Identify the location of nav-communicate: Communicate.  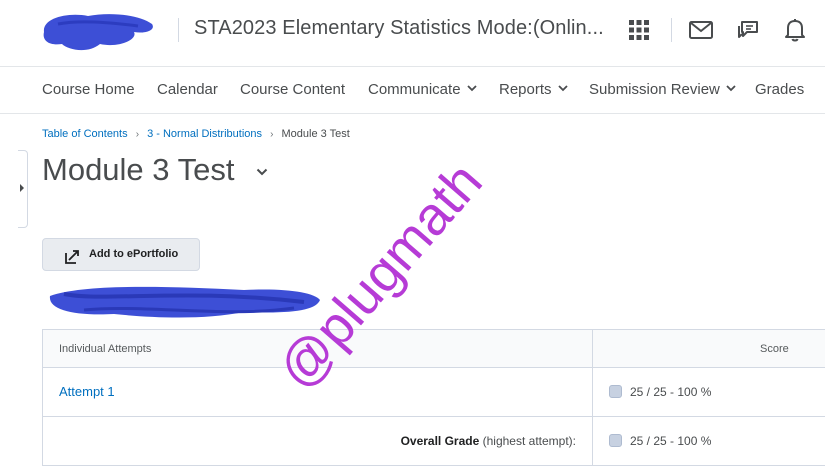
(422, 89).